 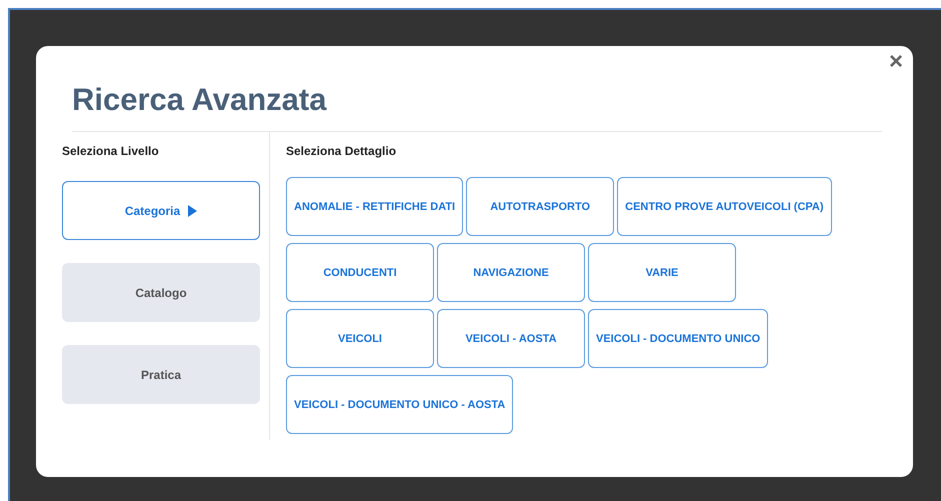 I want to click on close-button: ×, so click(x=895, y=62).